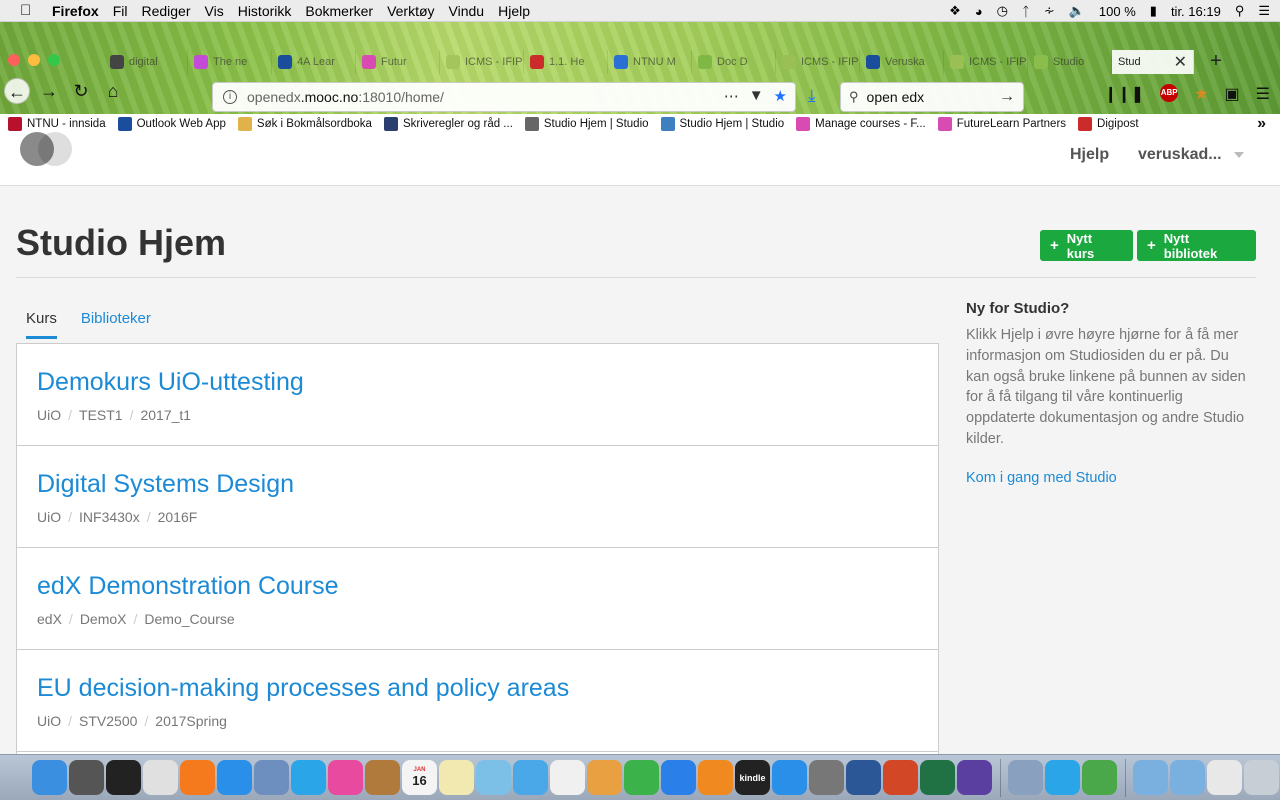  What do you see at coordinates (1196, 11) in the screenshot?
I see `clock: tir. 16:19` at bounding box center [1196, 11].